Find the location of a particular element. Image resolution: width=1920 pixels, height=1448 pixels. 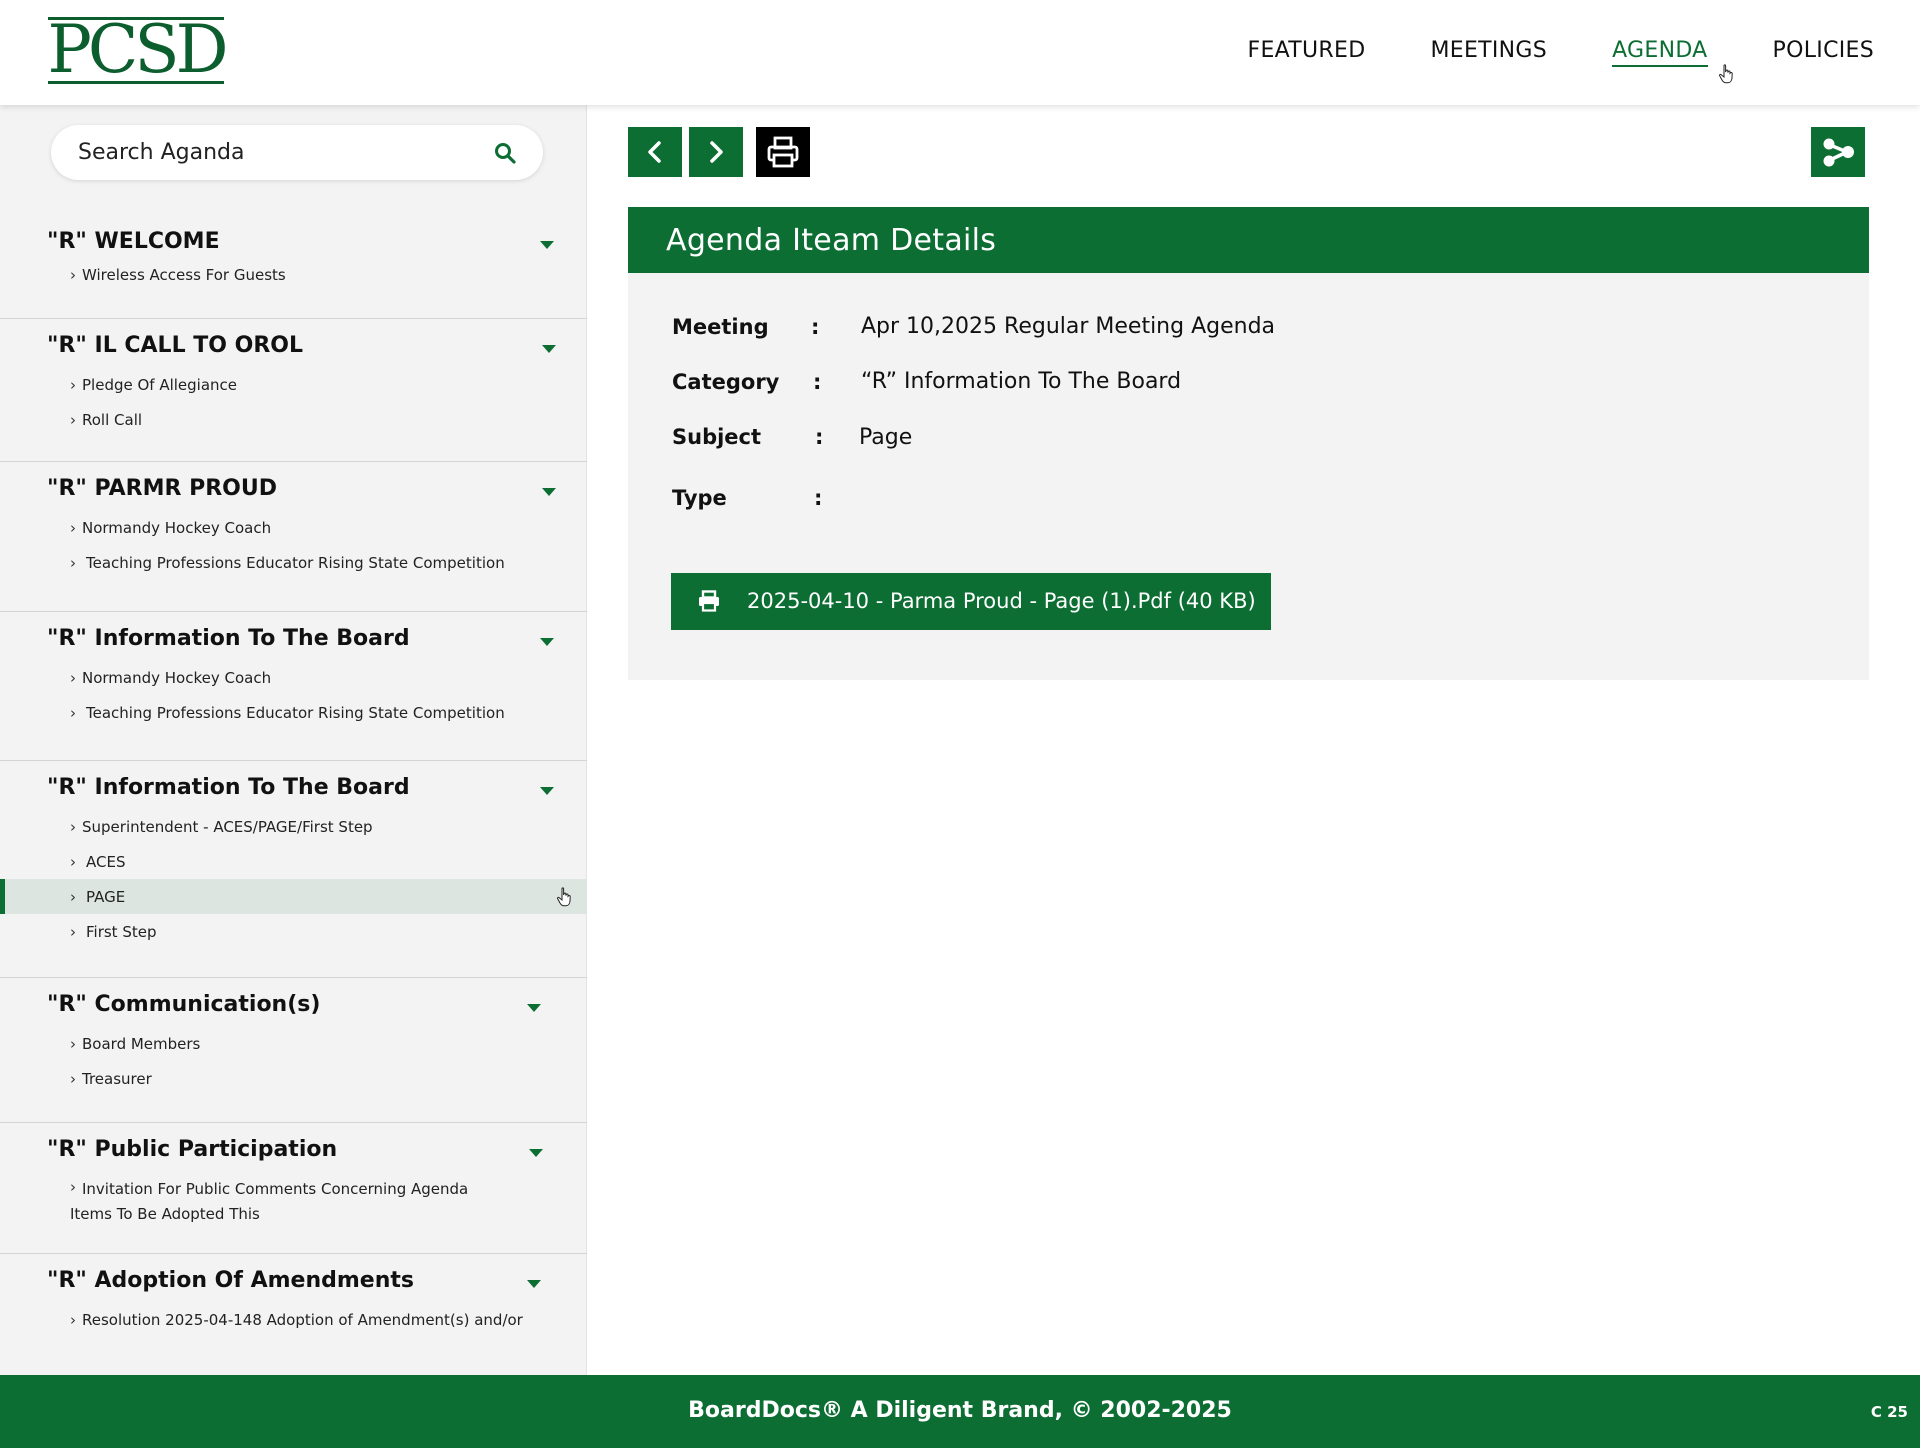

footer-copyright: BoardDocs® A Diligent Brand, © 2002-2025 is located at coordinates (960, 1410).